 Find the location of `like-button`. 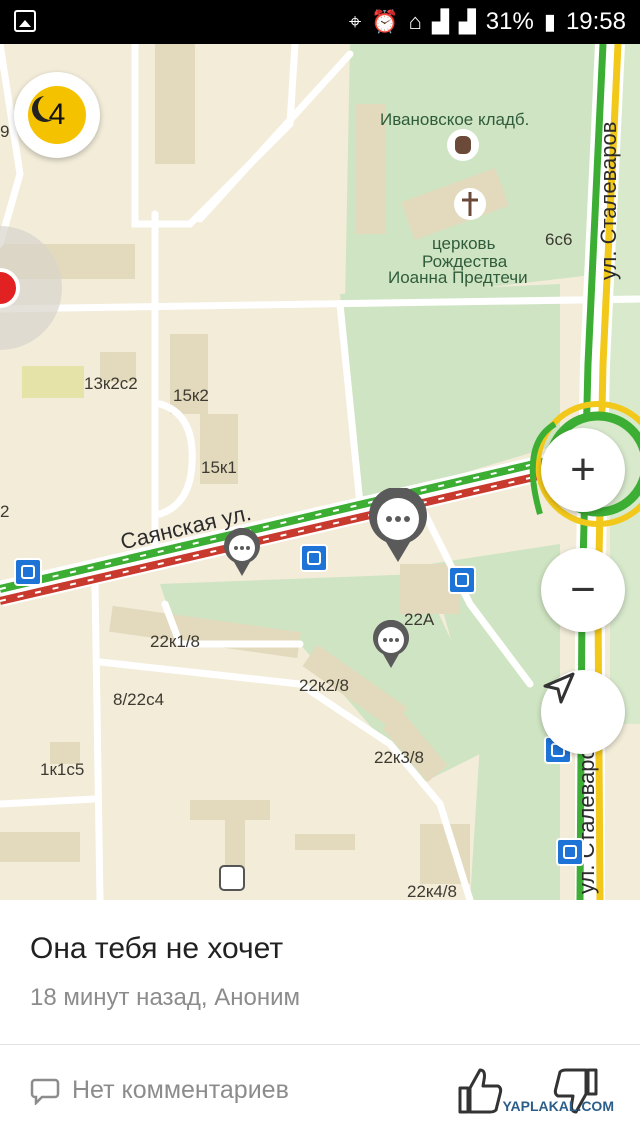

like-button is located at coordinates (480, 1091).